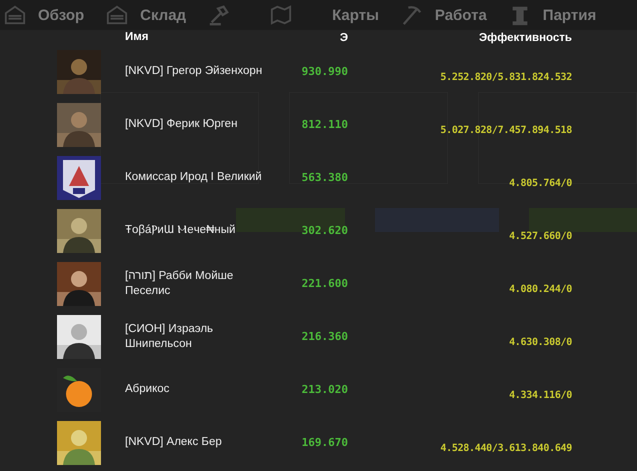 Image resolution: width=637 pixels, height=471 pixels. What do you see at coordinates (506, 77) in the screenshot?
I see `efficiency-value: 5.252.820/5.831.824.532` at bounding box center [506, 77].